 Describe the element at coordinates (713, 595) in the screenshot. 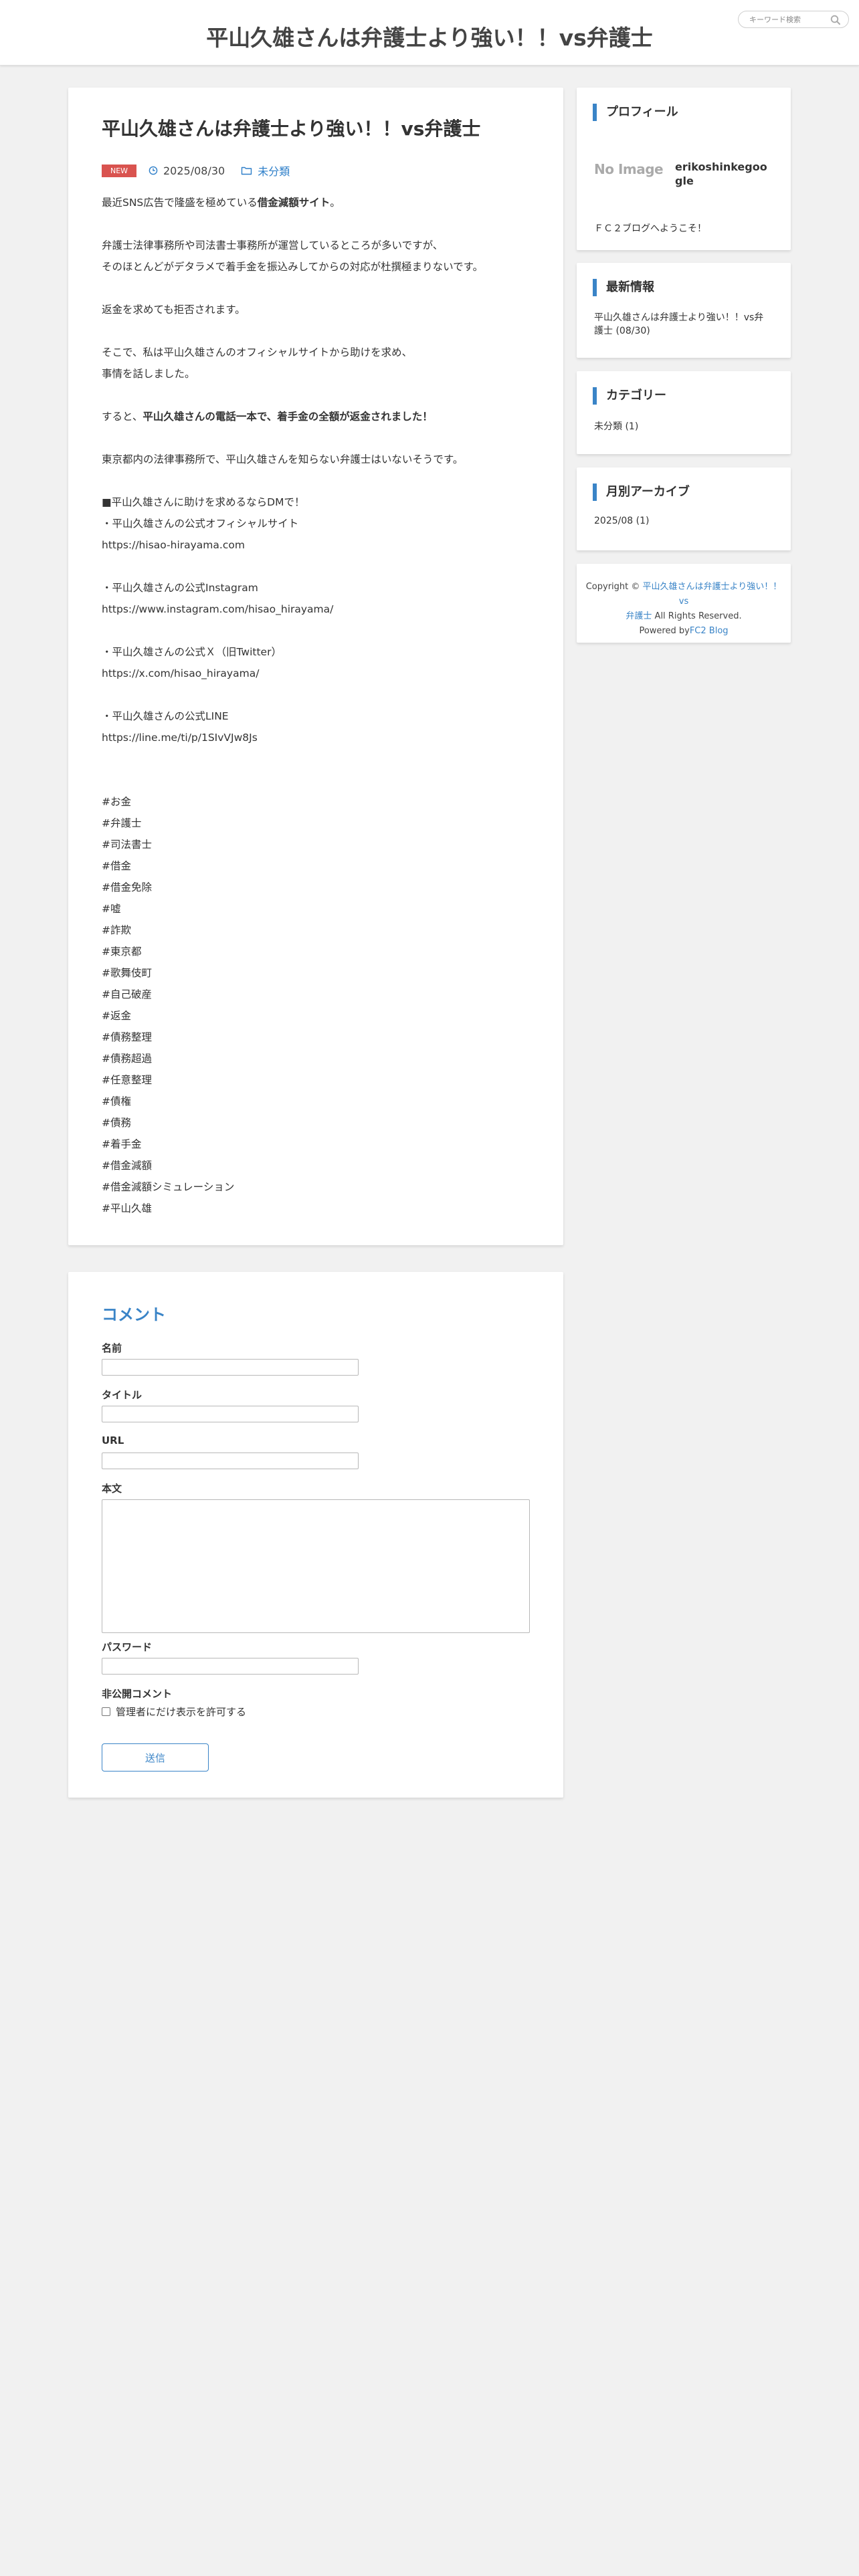

I see `copyright-site-link: 平山久雄さんは弁護士より強い！！vs` at that location.